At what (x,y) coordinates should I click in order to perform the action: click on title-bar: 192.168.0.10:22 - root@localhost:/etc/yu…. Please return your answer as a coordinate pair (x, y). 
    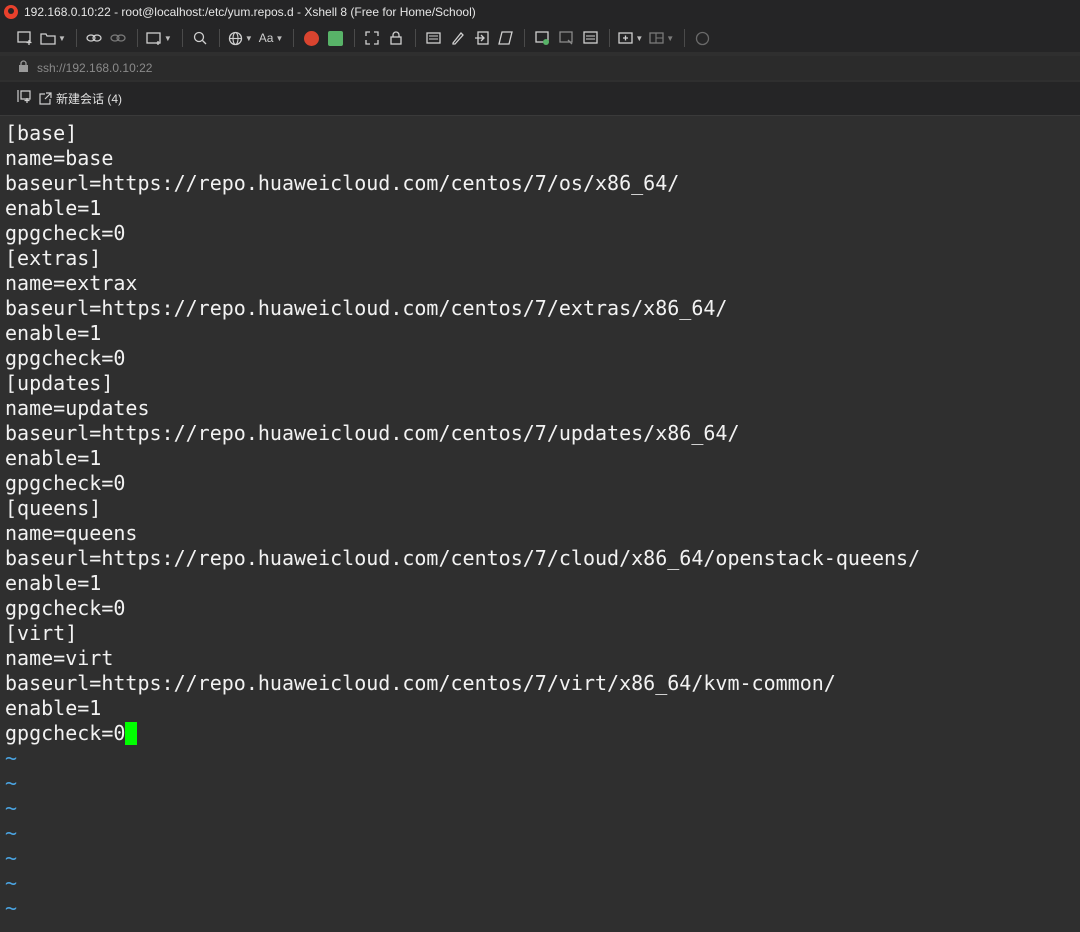
    Looking at the image, I should click on (540, 12).